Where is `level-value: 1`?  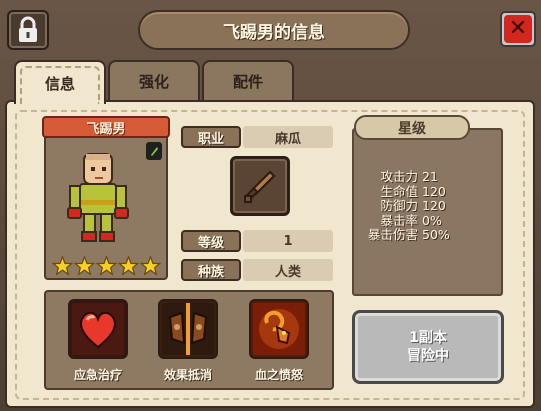
level-value: 1 is located at coordinates (288, 241).